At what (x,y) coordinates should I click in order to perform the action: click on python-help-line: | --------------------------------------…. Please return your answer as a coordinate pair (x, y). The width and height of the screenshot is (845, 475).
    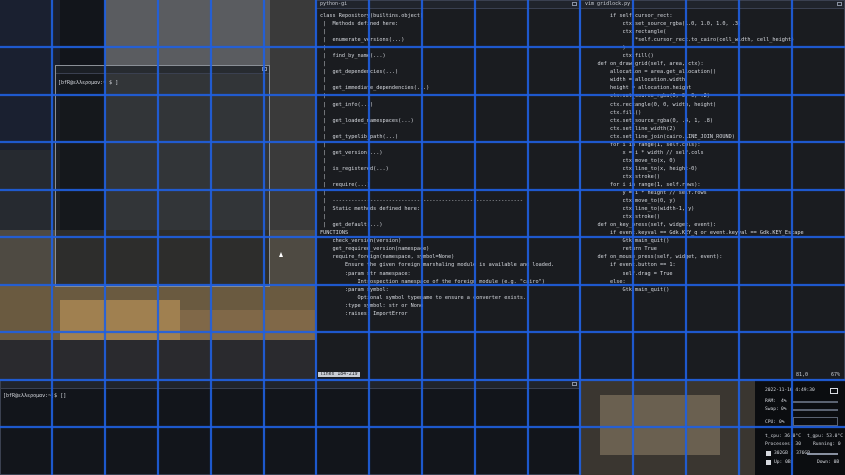
    Looking at the image, I should click on (422, 201).